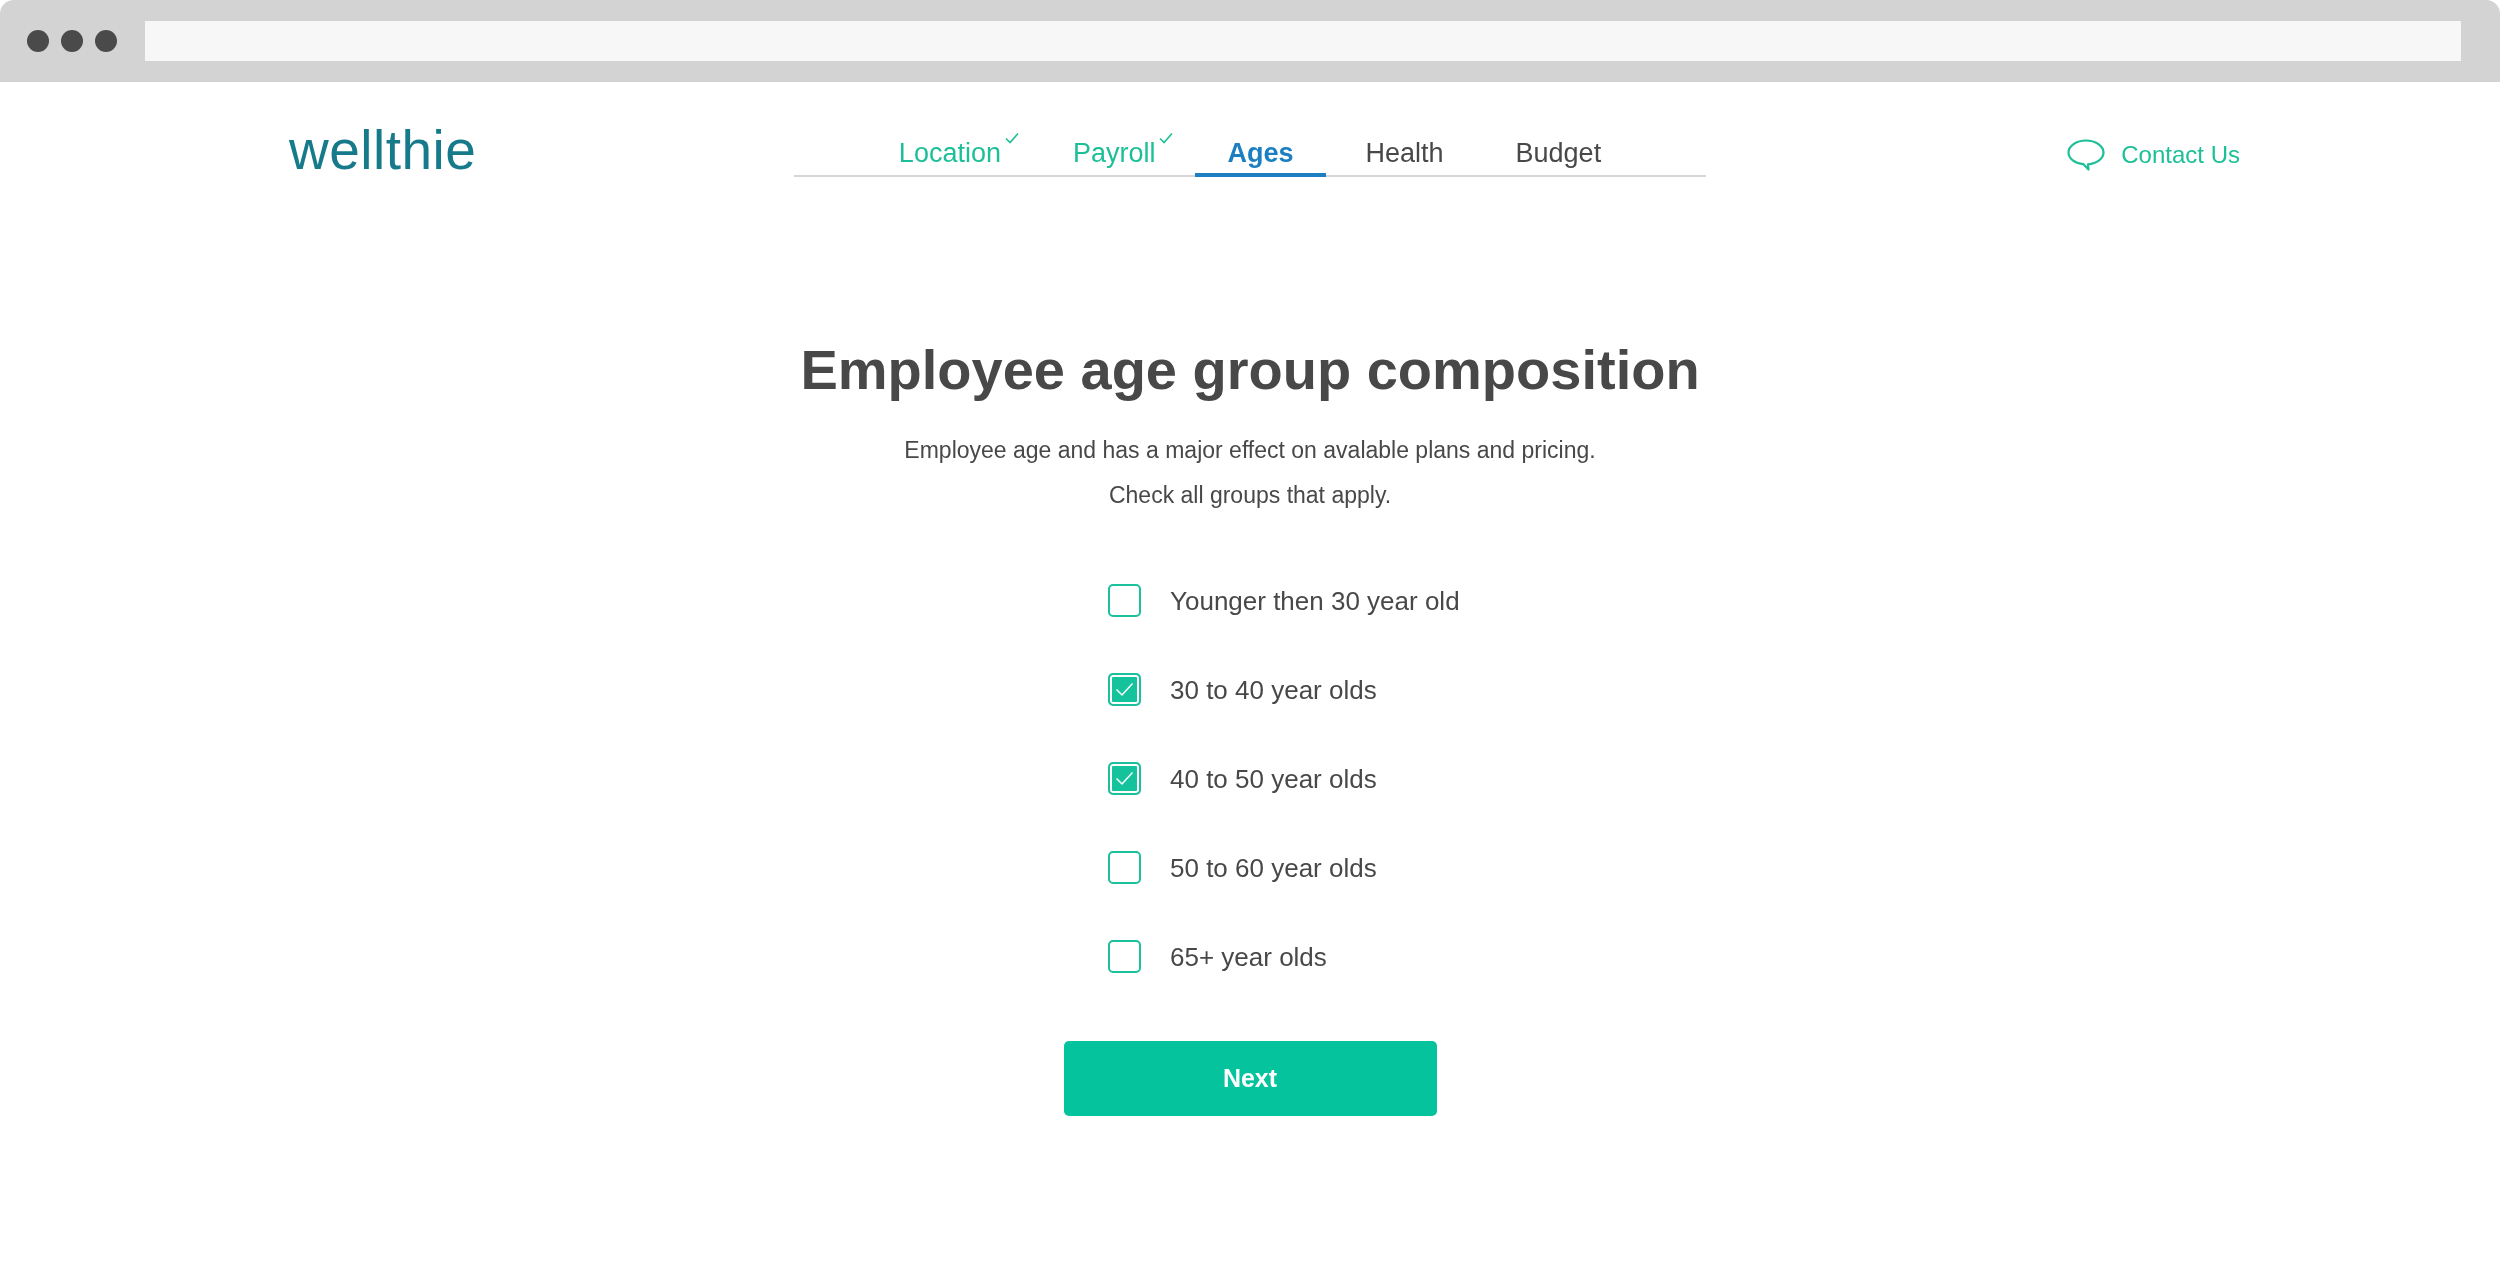 This screenshot has height=1277, width=2500. Describe the element at coordinates (383, 150) in the screenshot. I see `logo: wellthie` at that location.